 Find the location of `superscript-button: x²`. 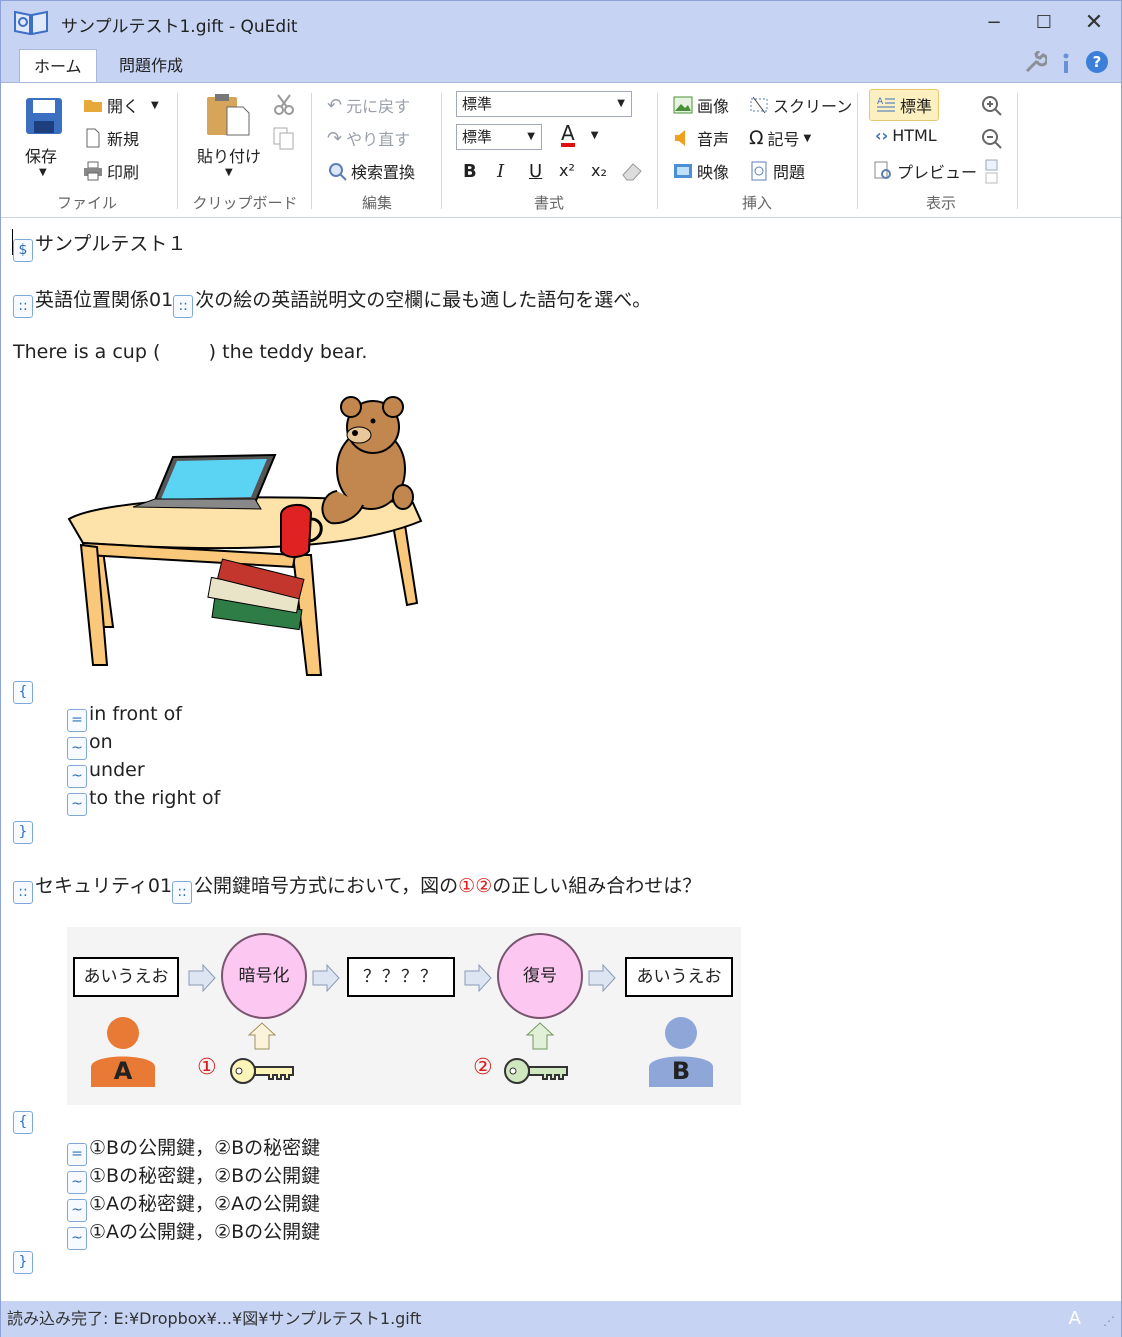

superscript-button: x² is located at coordinates (567, 170).